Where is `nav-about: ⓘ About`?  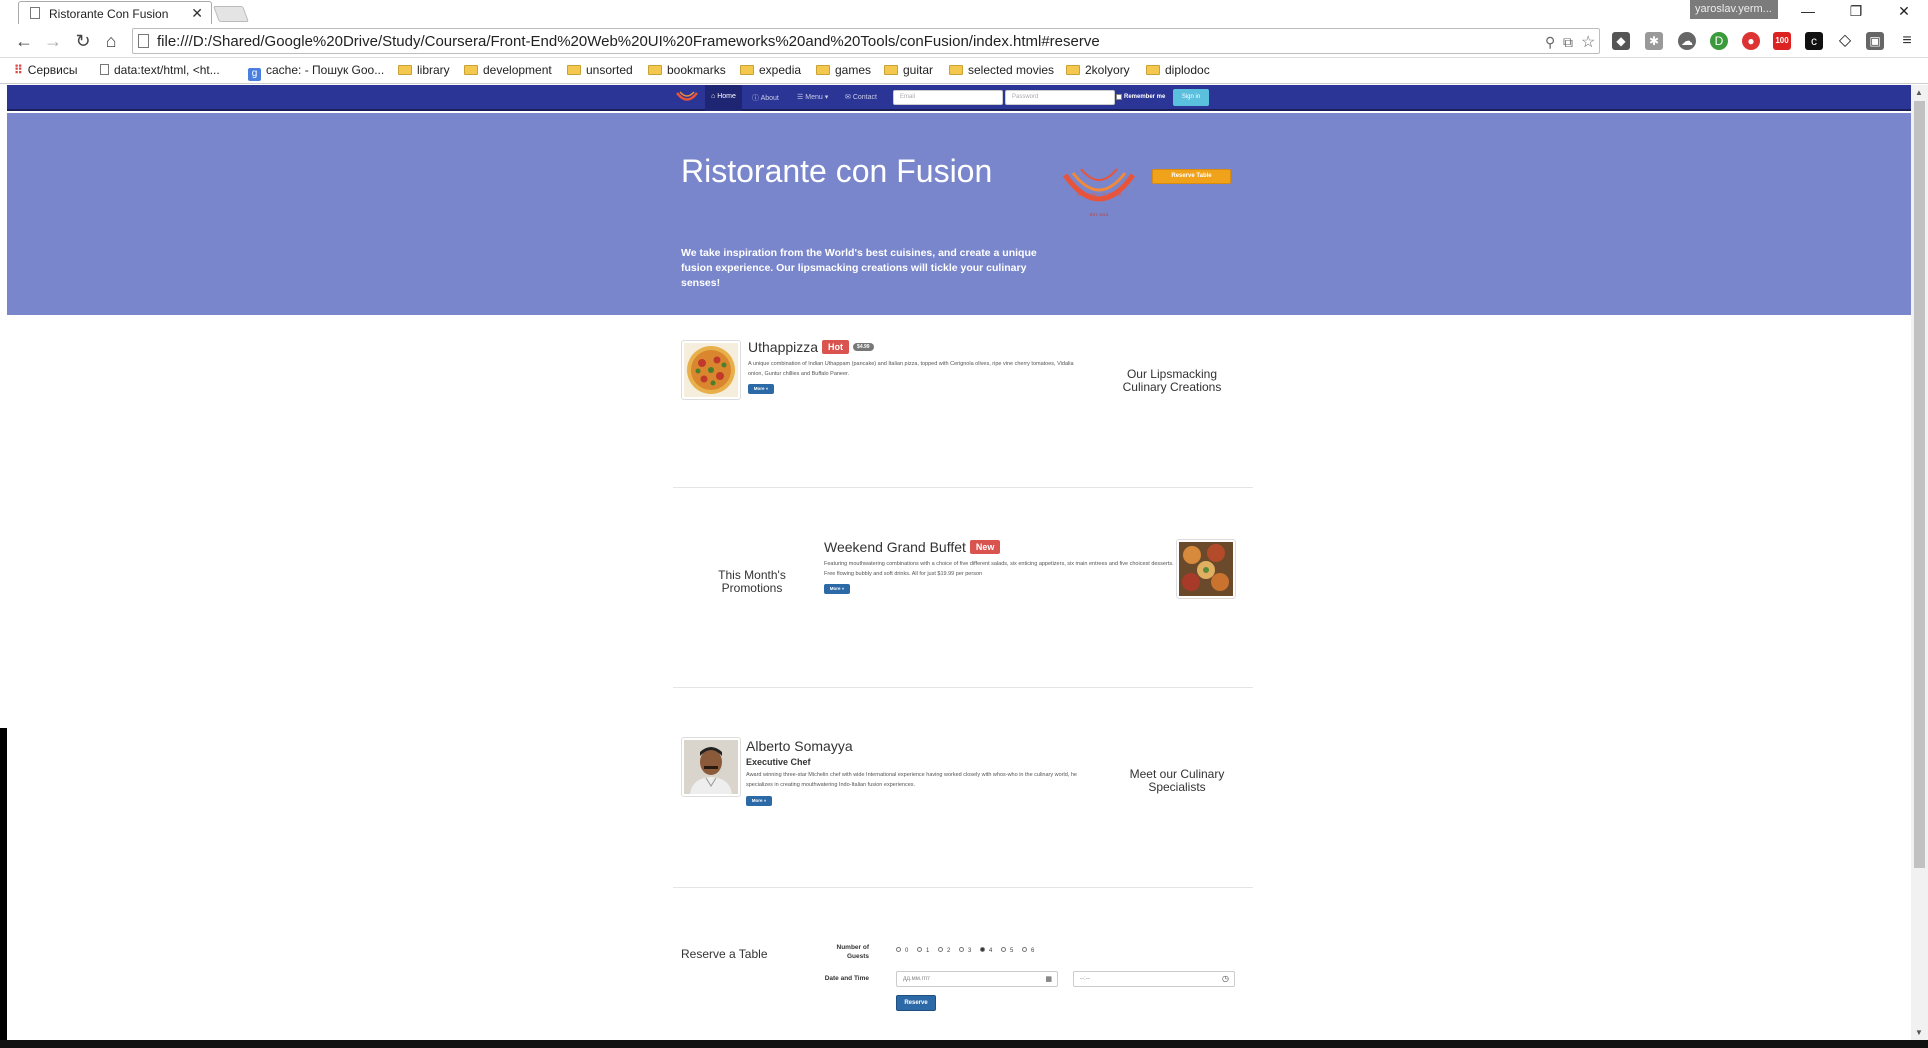
nav-about: ⓘ About is located at coordinates (765, 98).